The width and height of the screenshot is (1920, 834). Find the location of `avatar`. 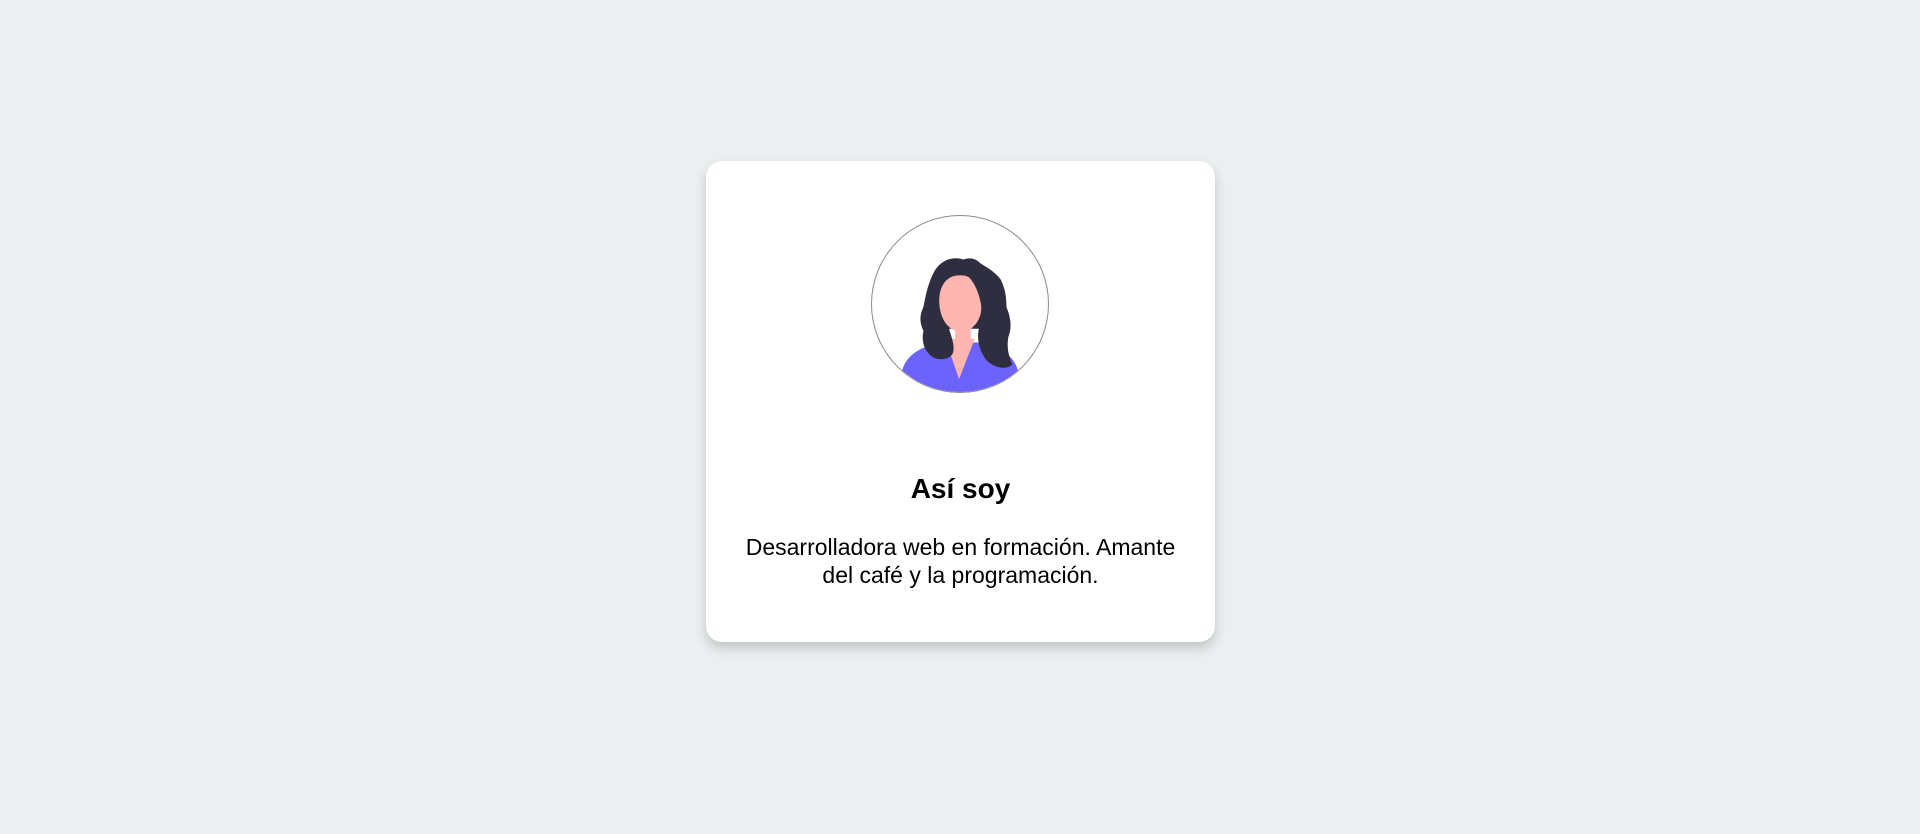

avatar is located at coordinates (960, 304).